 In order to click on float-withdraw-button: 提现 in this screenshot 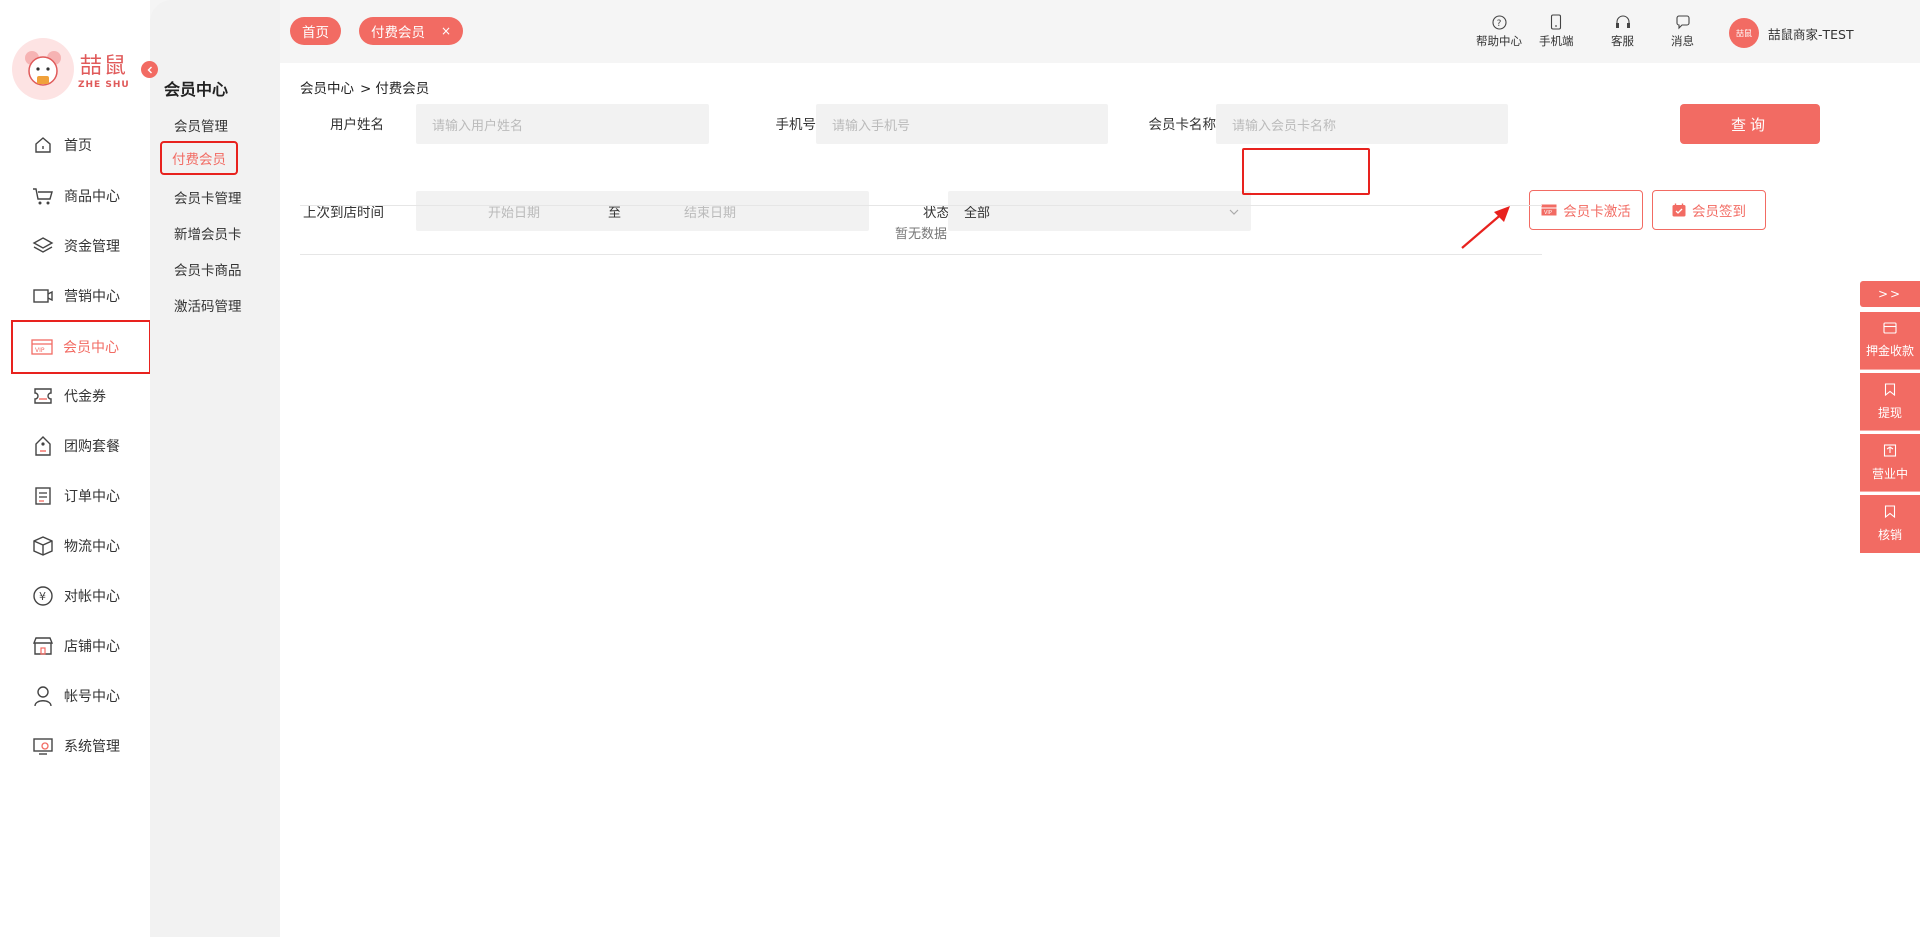, I will do `click(1890, 402)`.